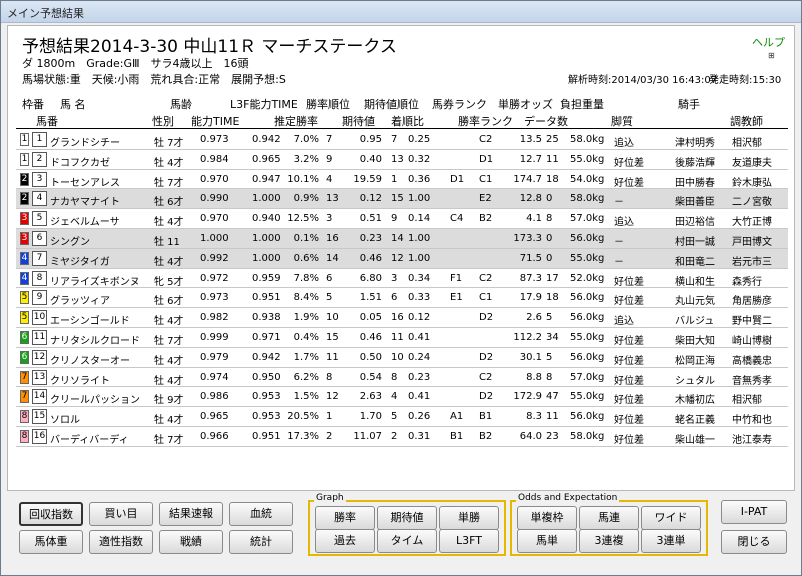 Image resolution: width=802 pixels, height=576 pixels. I want to click on cell-sex-age: 牡 6才, so click(169, 203).